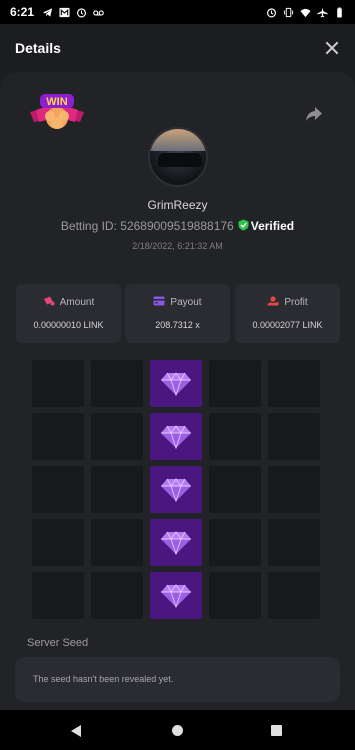  What do you see at coordinates (57, 111) in the screenshot?
I see `win-badge-icon: WIN` at bounding box center [57, 111].